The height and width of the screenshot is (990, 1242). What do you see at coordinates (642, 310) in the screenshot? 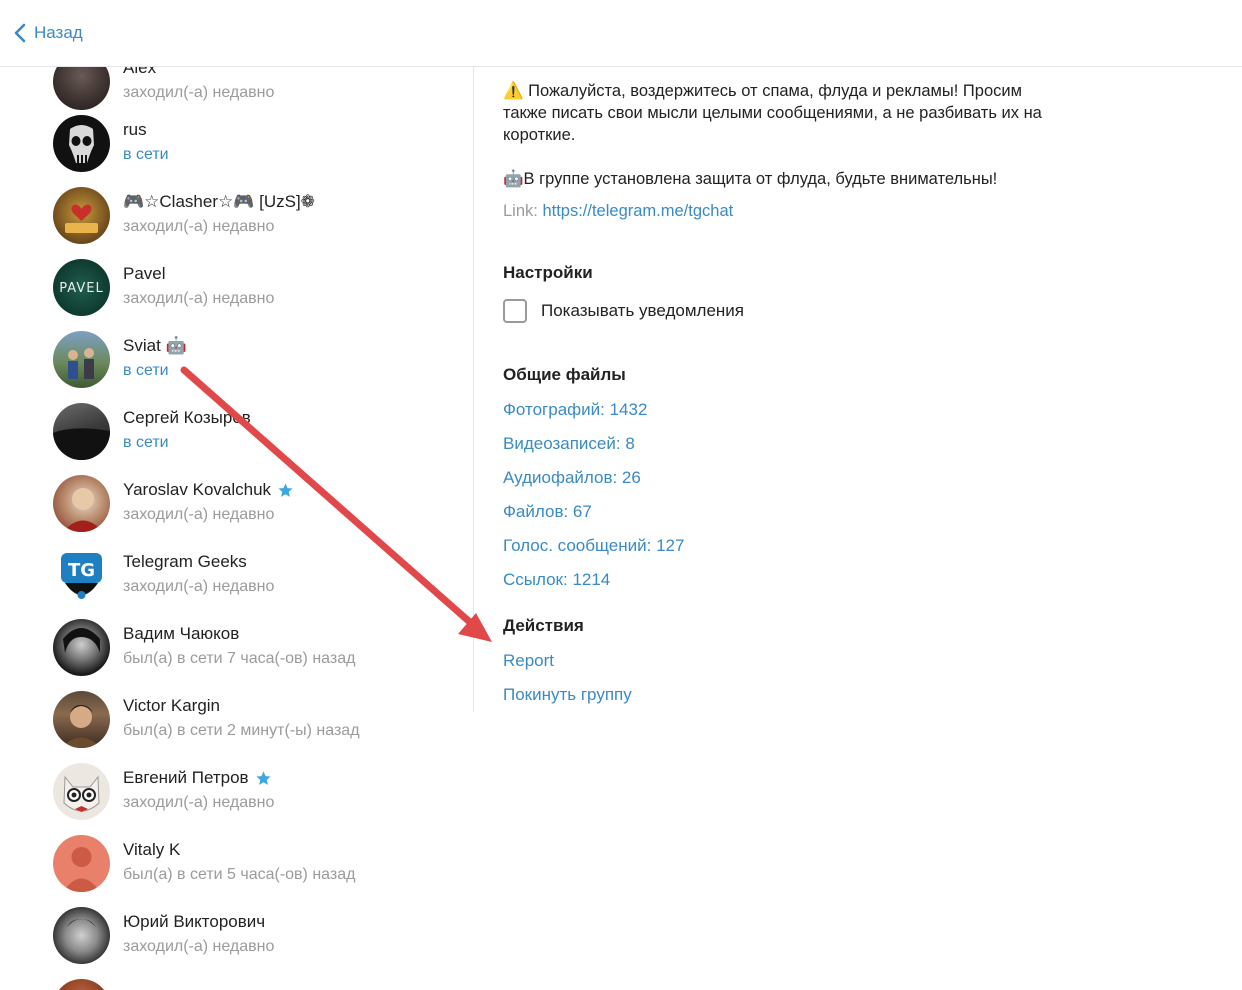
I see `notifications-label: Показывать уведомления` at bounding box center [642, 310].